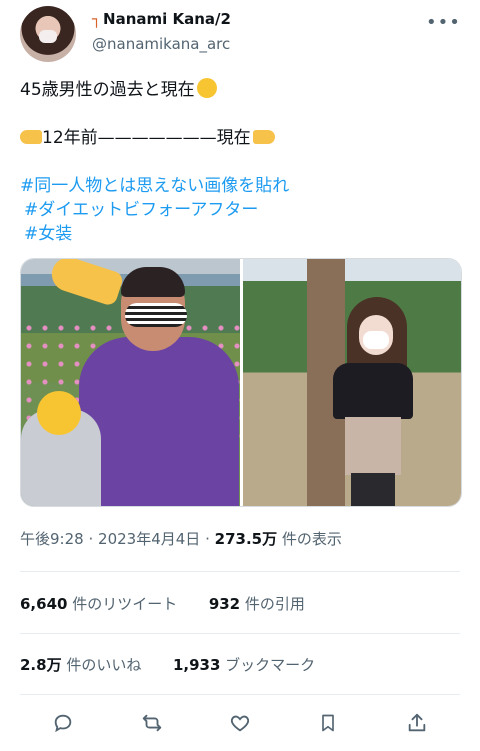 The height and width of the screenshot is (751, 480). I want to click on reply-icon, so click(63, 723).